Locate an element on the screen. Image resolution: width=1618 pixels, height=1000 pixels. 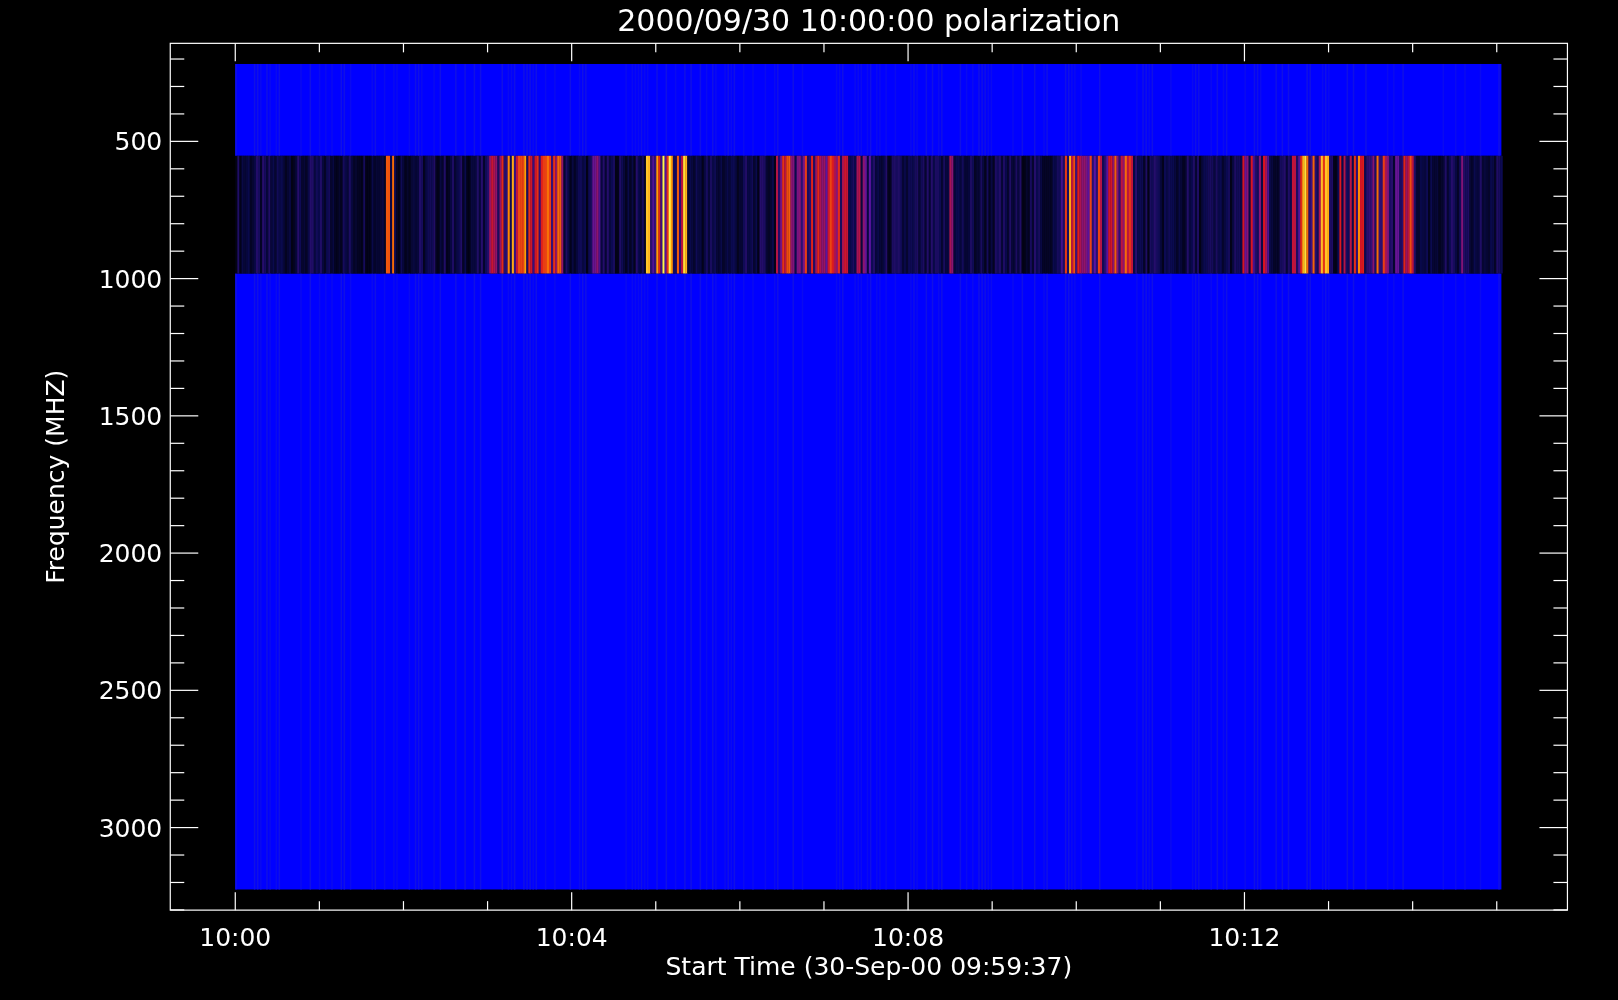
y-axis-label: Frequency (MHZ) is located at coordinates (55, 476).